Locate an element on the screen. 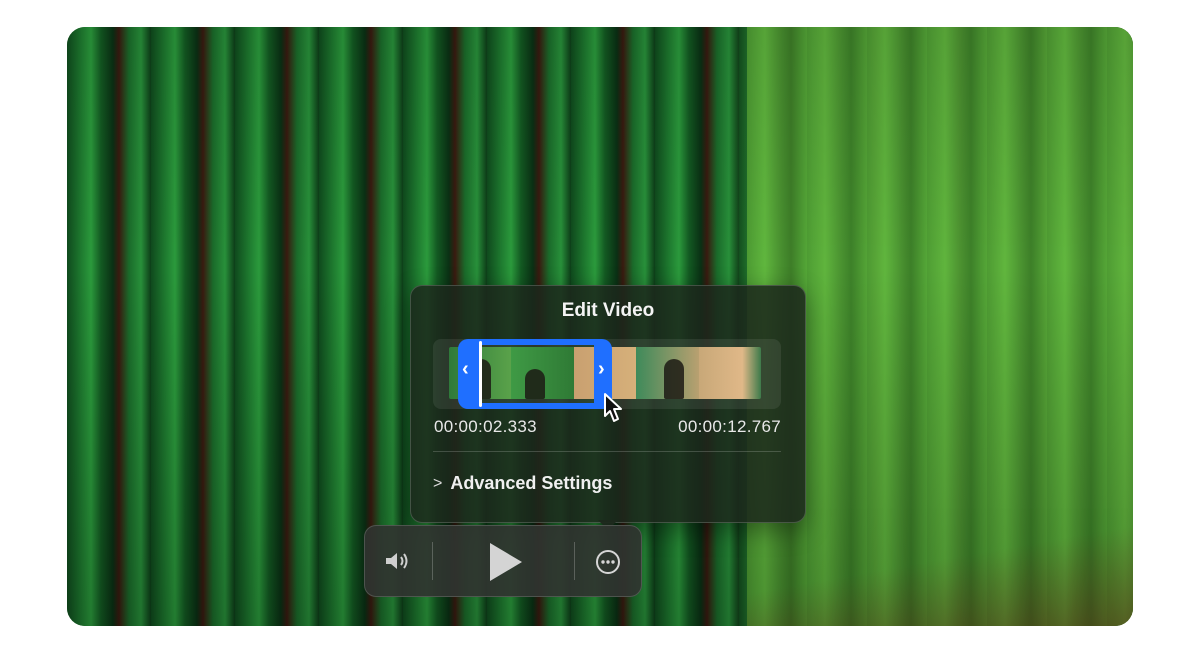 The width and height of the screenshot is (1200, 661). playhead is located at coordinates (480, 374).